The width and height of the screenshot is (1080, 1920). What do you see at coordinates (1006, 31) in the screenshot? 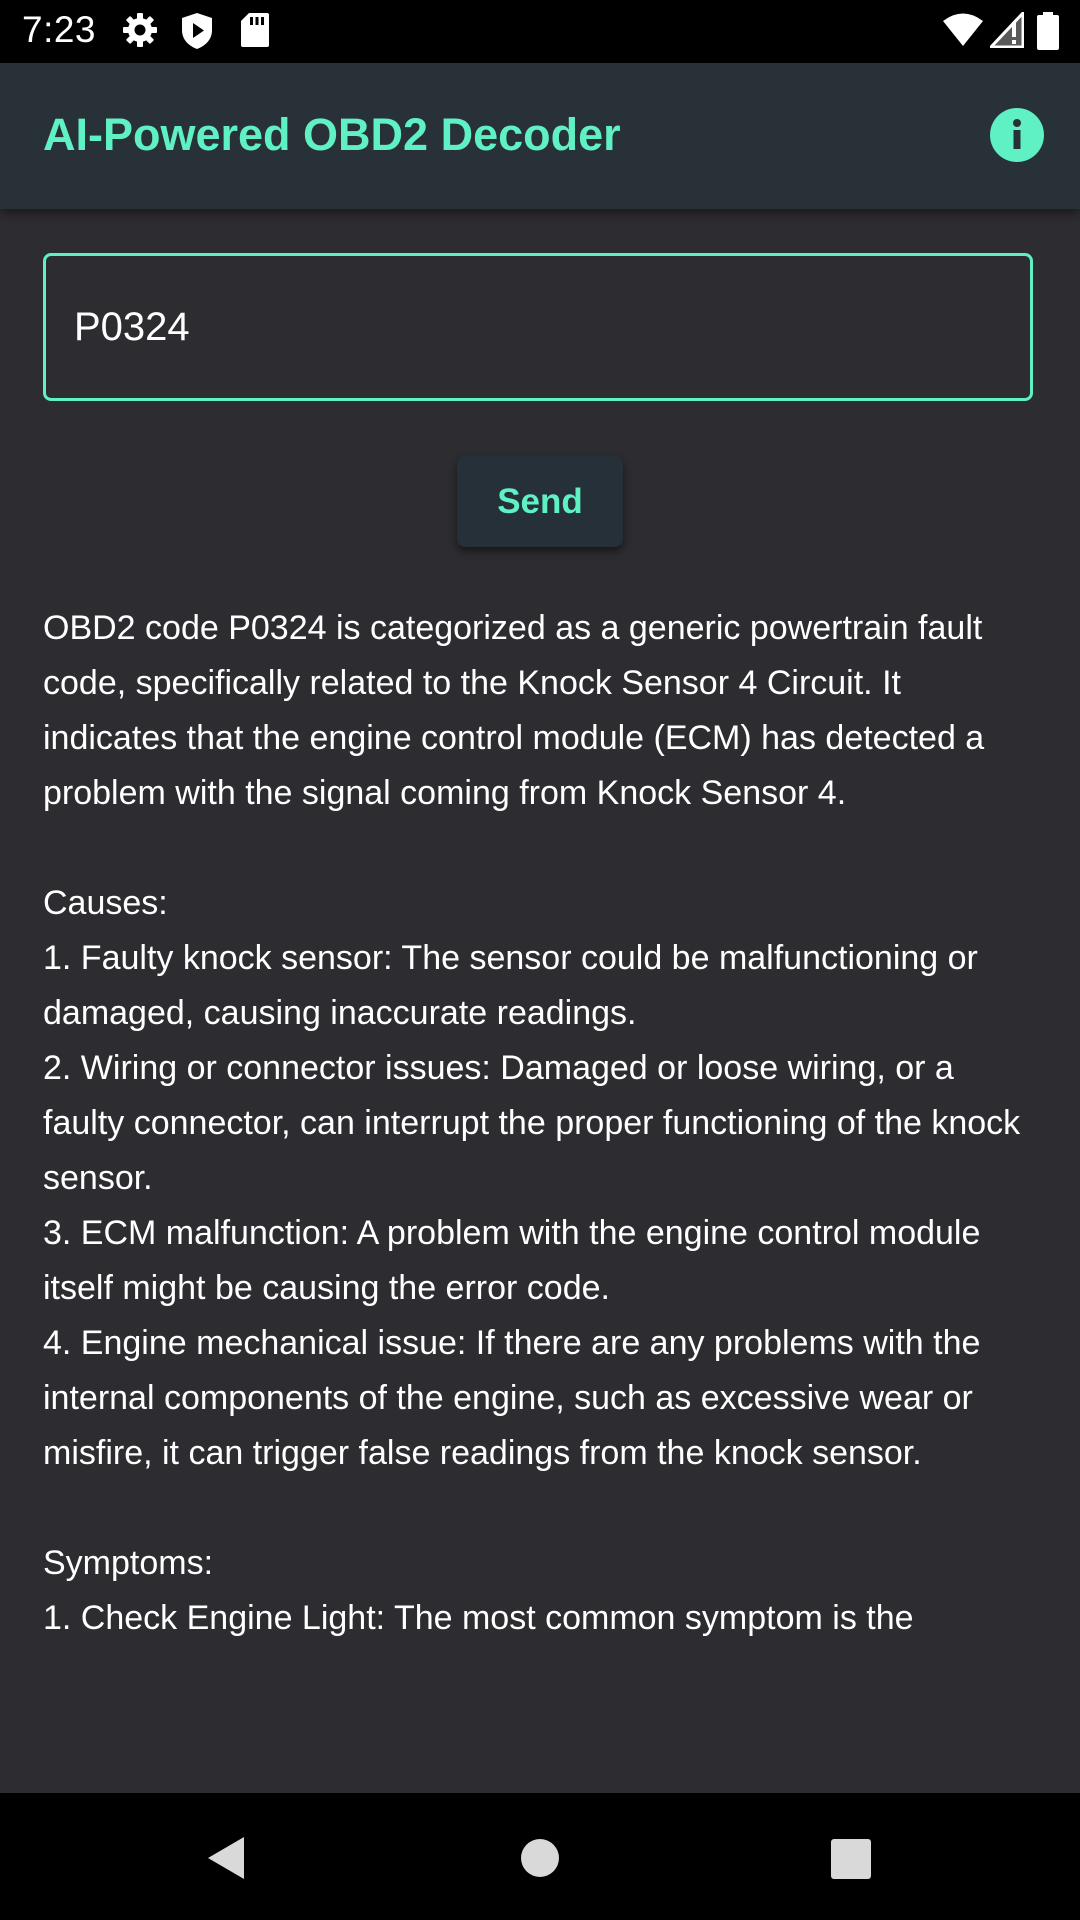
I see `signal-icon` at bounding box center [1006, 31].